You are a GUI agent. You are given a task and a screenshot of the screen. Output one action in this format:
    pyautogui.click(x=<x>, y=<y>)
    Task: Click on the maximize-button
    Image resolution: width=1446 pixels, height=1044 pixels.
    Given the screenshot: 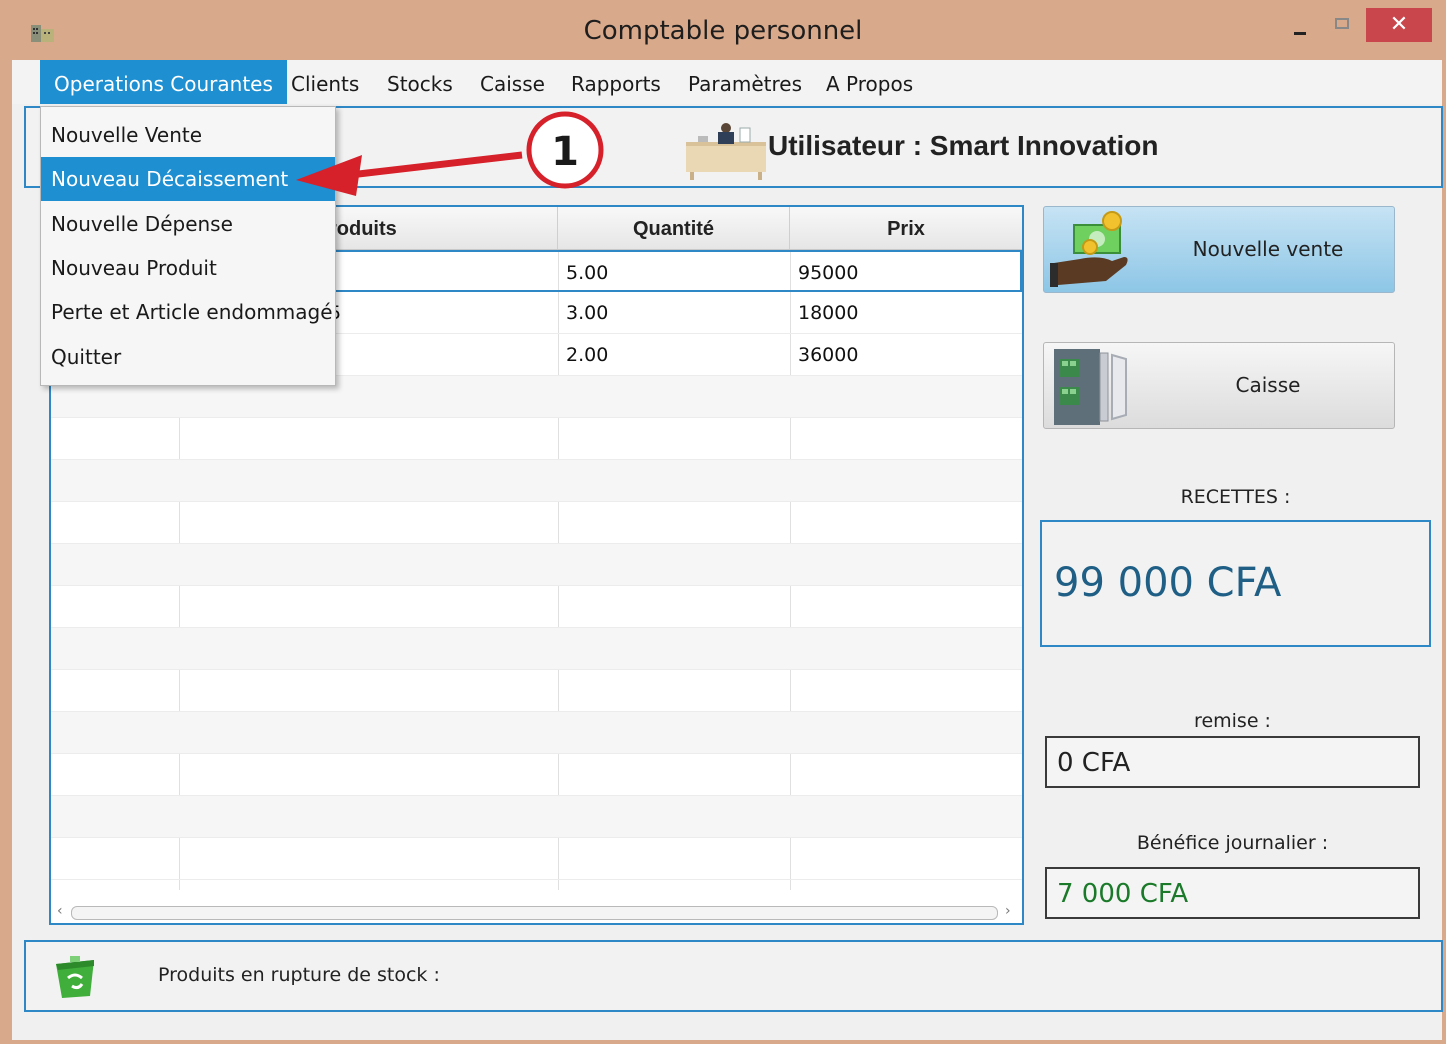 What is the action you would take?
    pyautogui.click(x=1343, y=25)
    